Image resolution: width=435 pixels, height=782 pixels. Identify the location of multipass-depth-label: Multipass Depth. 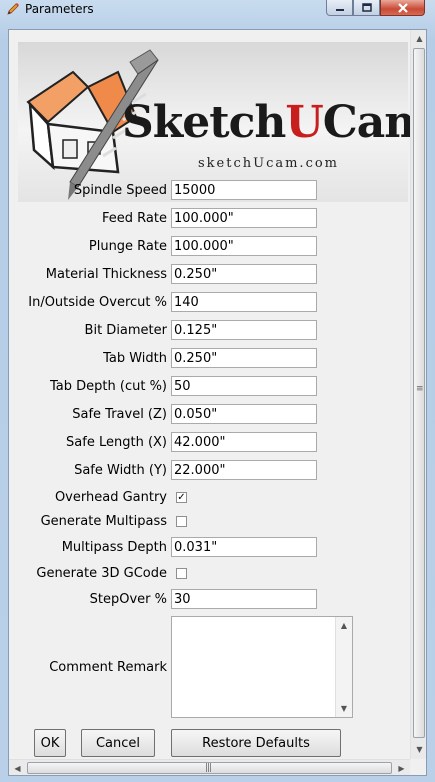
(114, 547).